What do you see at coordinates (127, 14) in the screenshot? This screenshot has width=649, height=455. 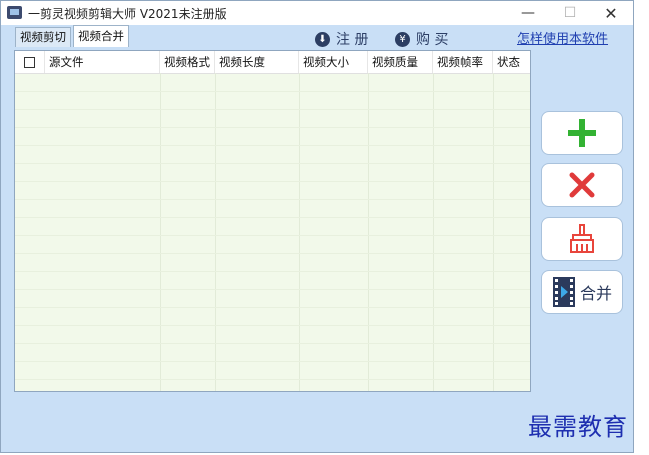 I see `window-title: 一剪灵视频剪辑大师 V2021未注册版` at bounding box center [127, 14].